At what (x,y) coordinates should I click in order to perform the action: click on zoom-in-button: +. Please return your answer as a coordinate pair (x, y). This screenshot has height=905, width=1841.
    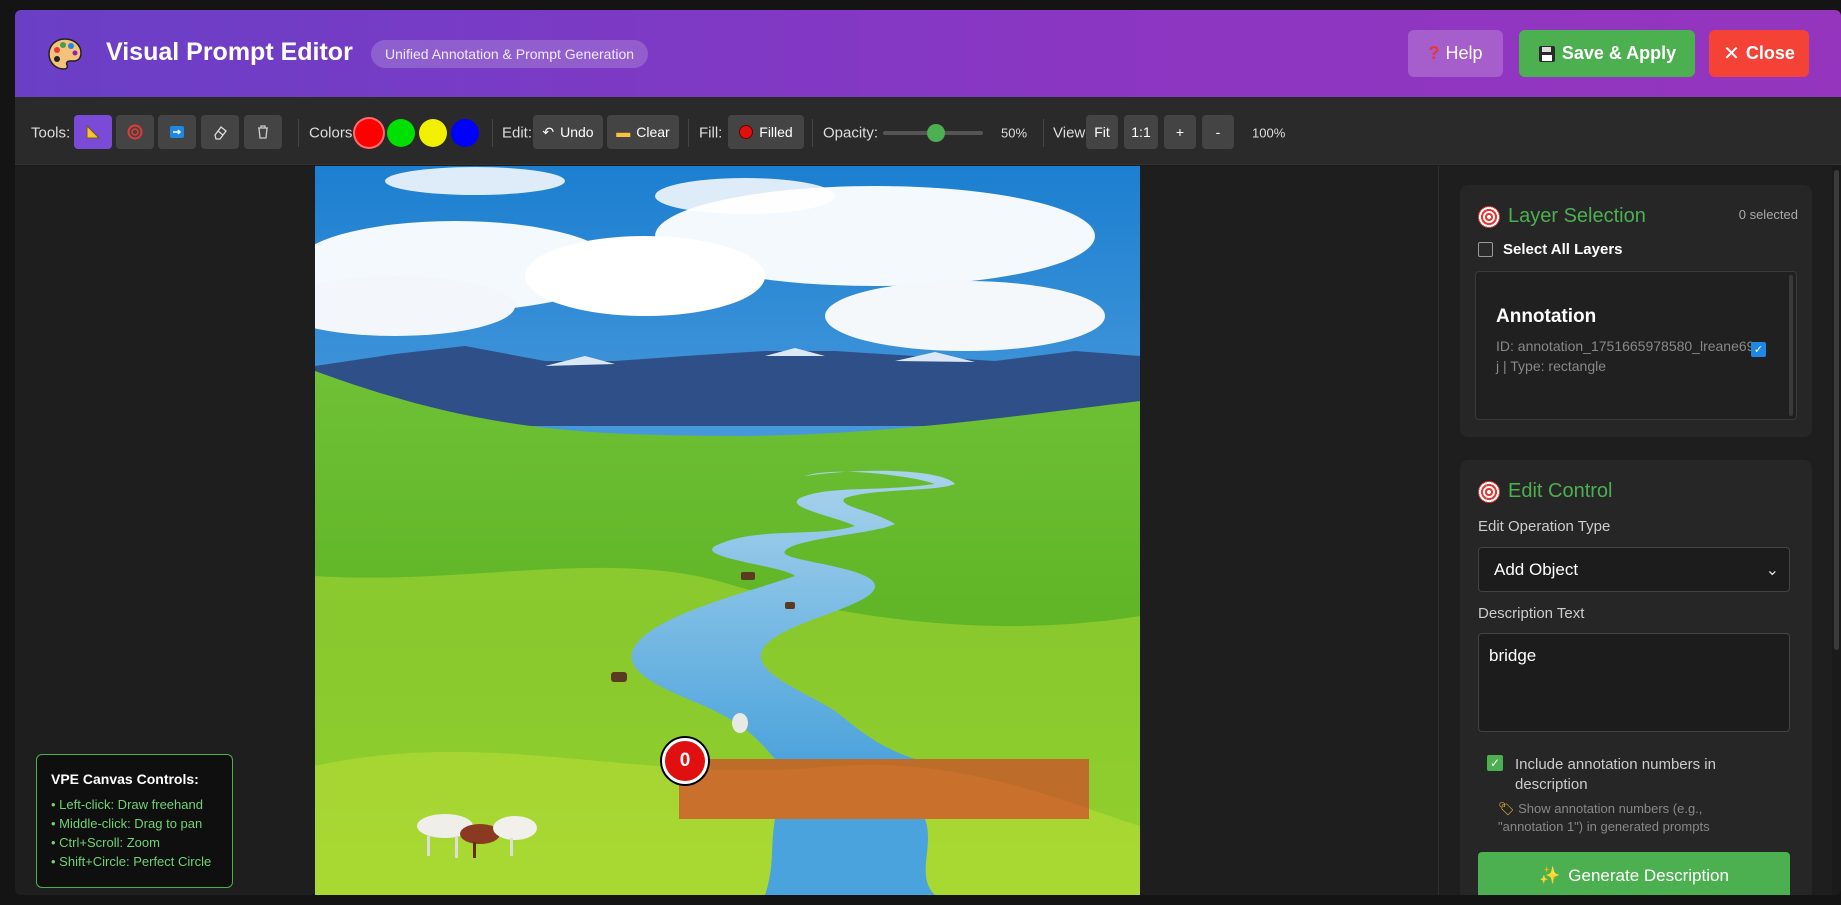
    Looking at the image, I should click on (1180, 132).